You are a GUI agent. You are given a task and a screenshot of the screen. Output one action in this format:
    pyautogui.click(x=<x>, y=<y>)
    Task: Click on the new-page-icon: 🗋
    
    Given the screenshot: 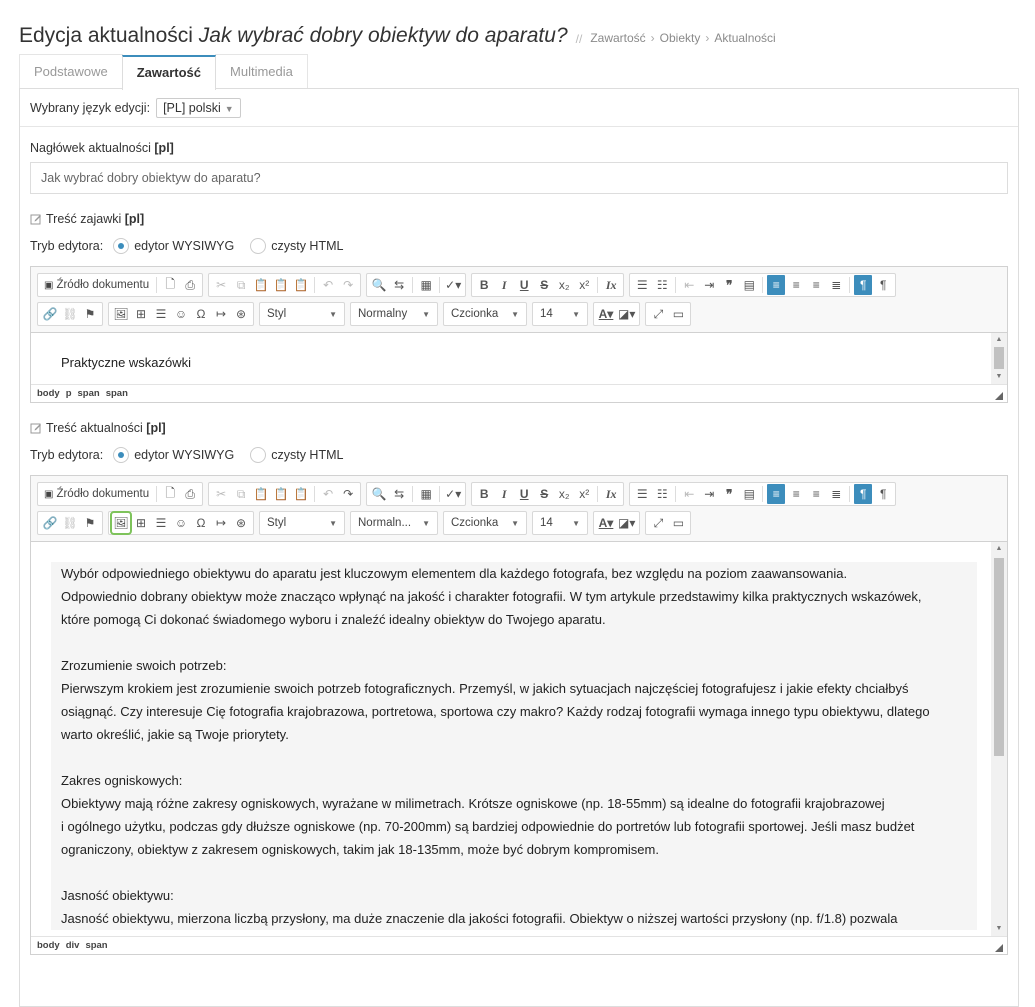 What is the action you would take?
    pyautogui.click(x=170, y=494)
    